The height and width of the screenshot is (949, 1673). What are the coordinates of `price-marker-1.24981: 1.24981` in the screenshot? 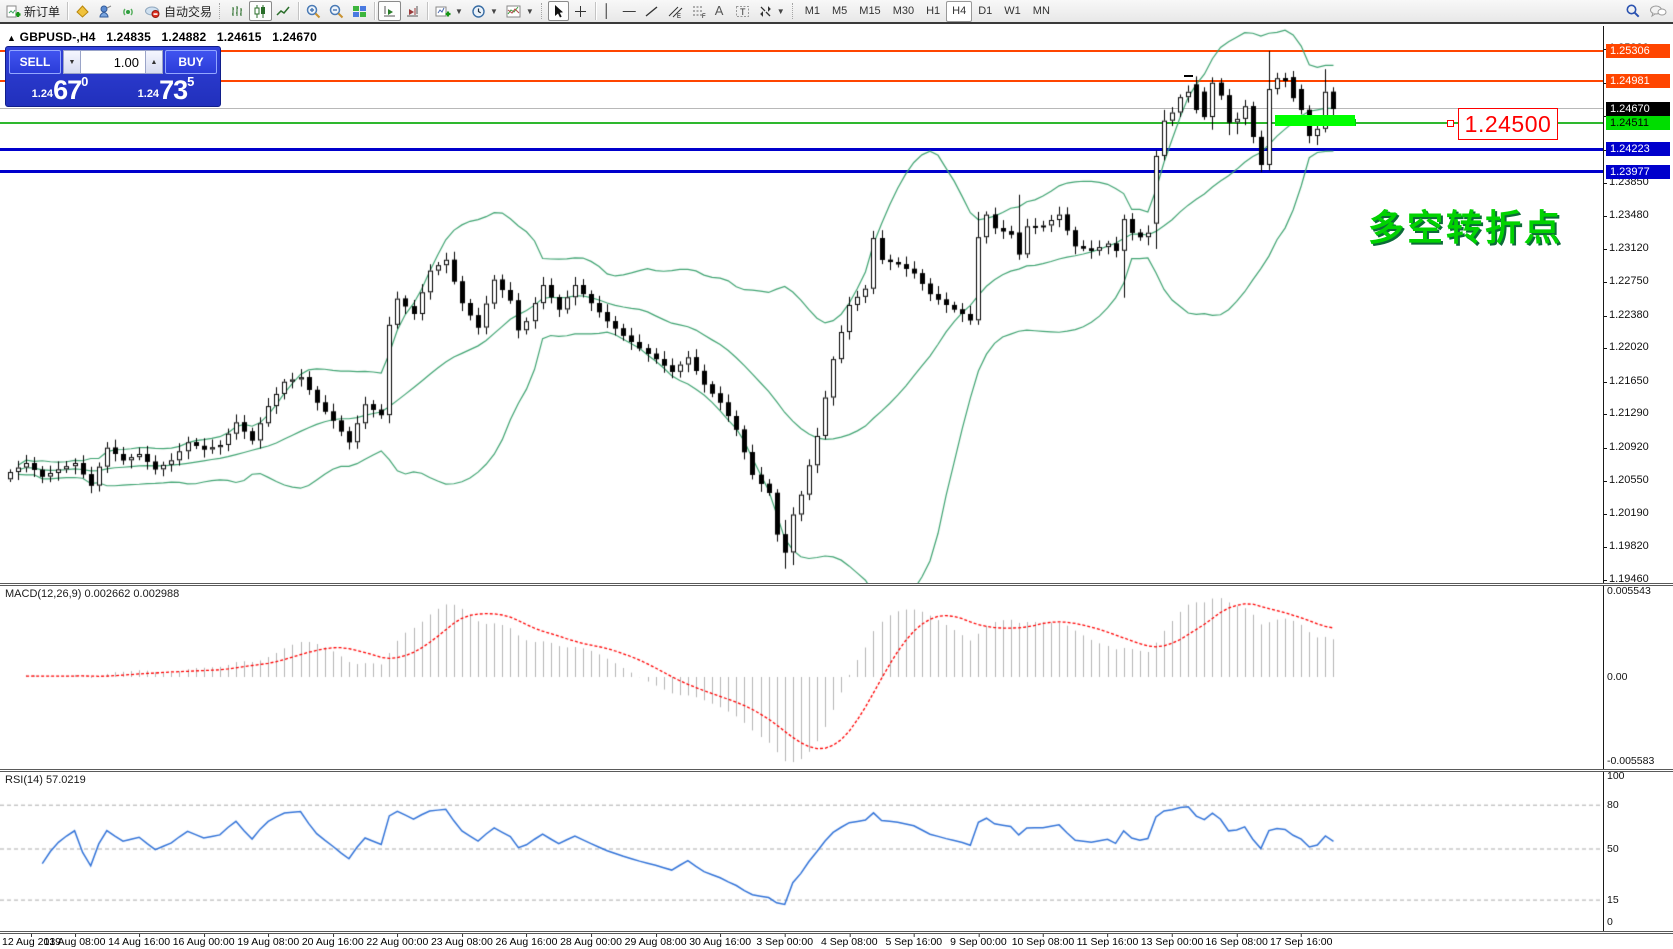 It's located at (1638, 80).